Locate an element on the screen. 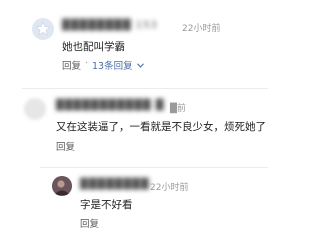  comment-time: █前 is located at coordinates (178, 109).